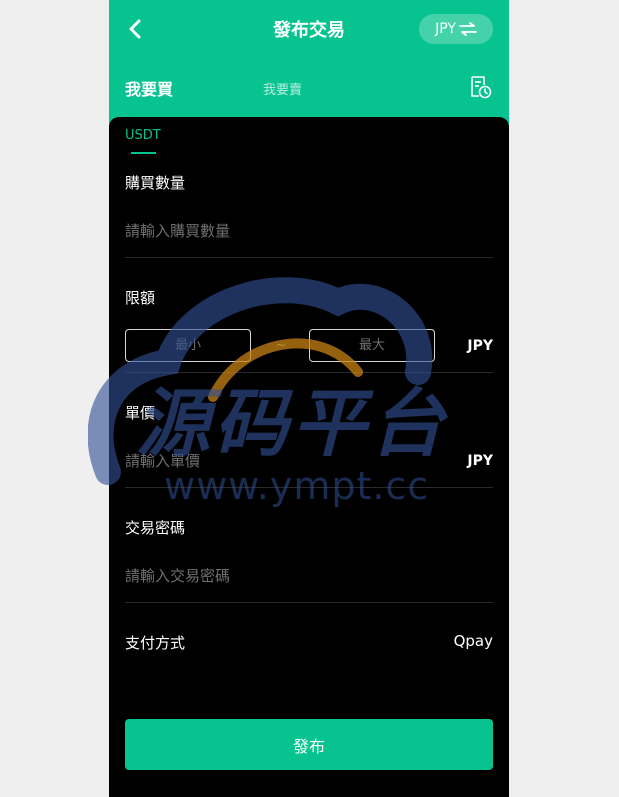 This screenshot has height=797, width=619. What do you see at coordinates (149, 88) in the screenshot?
I see `tab-buy: 我要買` at bounding box center [149, 88].